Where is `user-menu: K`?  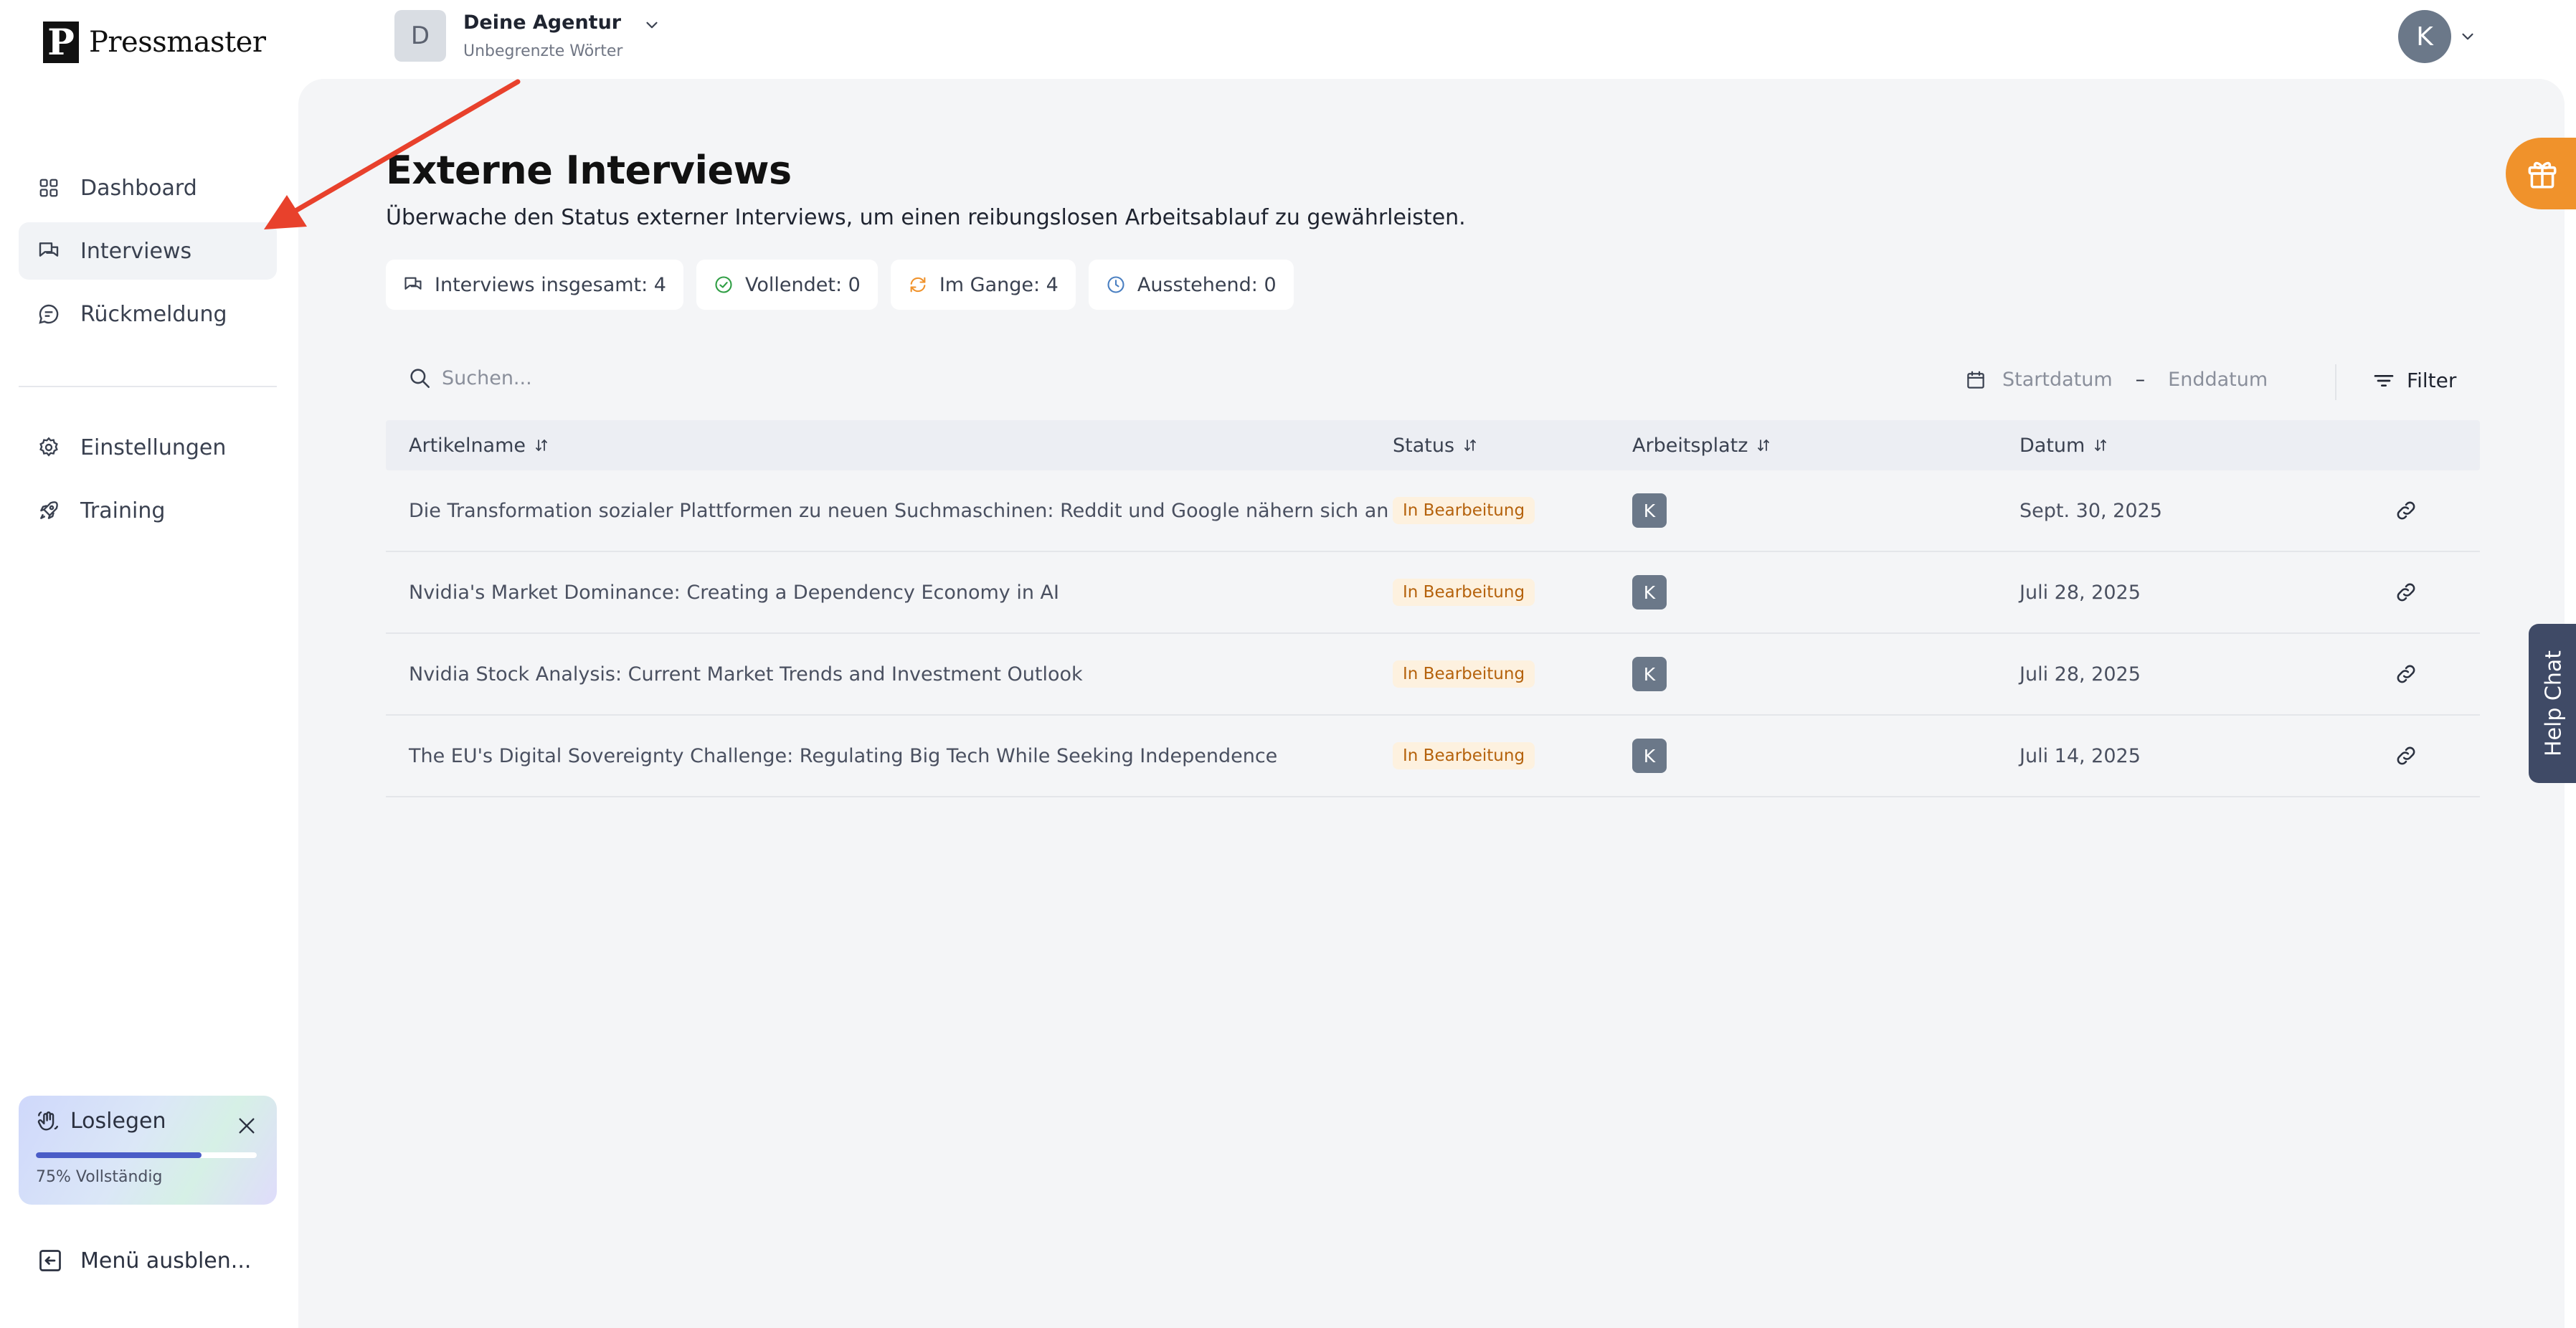
user-menu: K is located at coordinates (2437, 36).